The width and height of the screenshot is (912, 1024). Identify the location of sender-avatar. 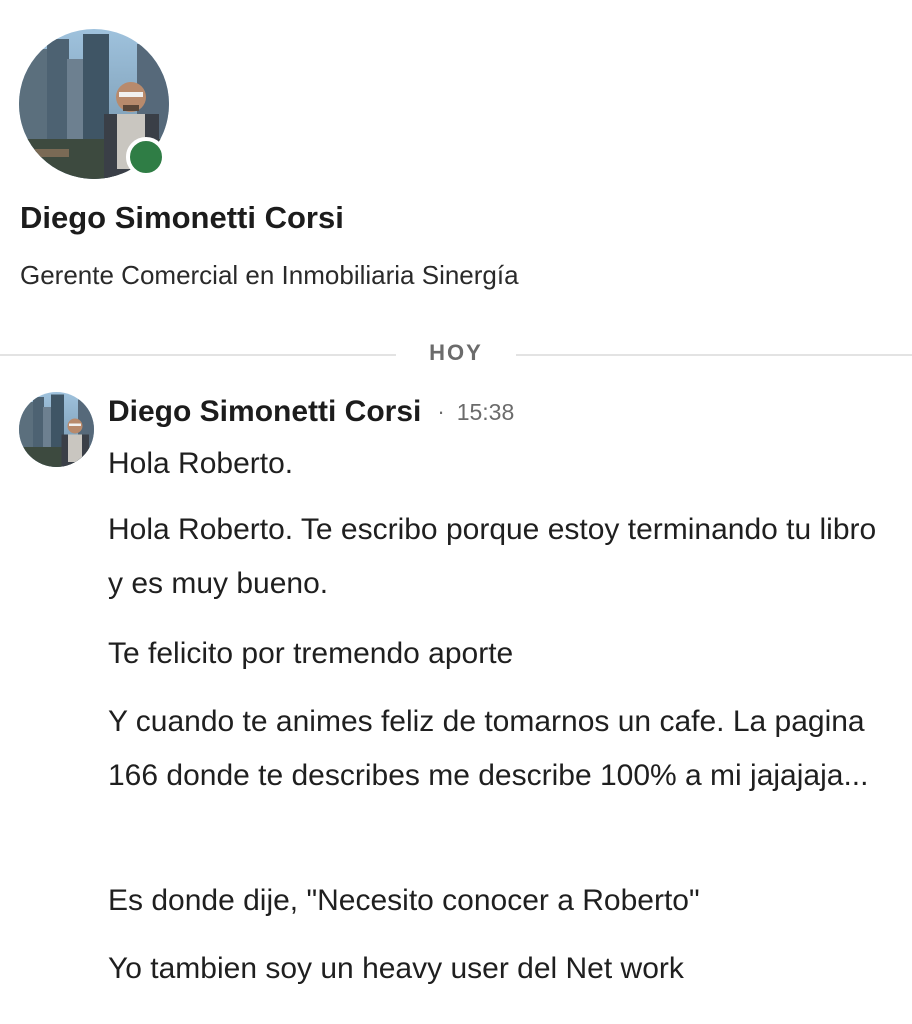
(56, 429).